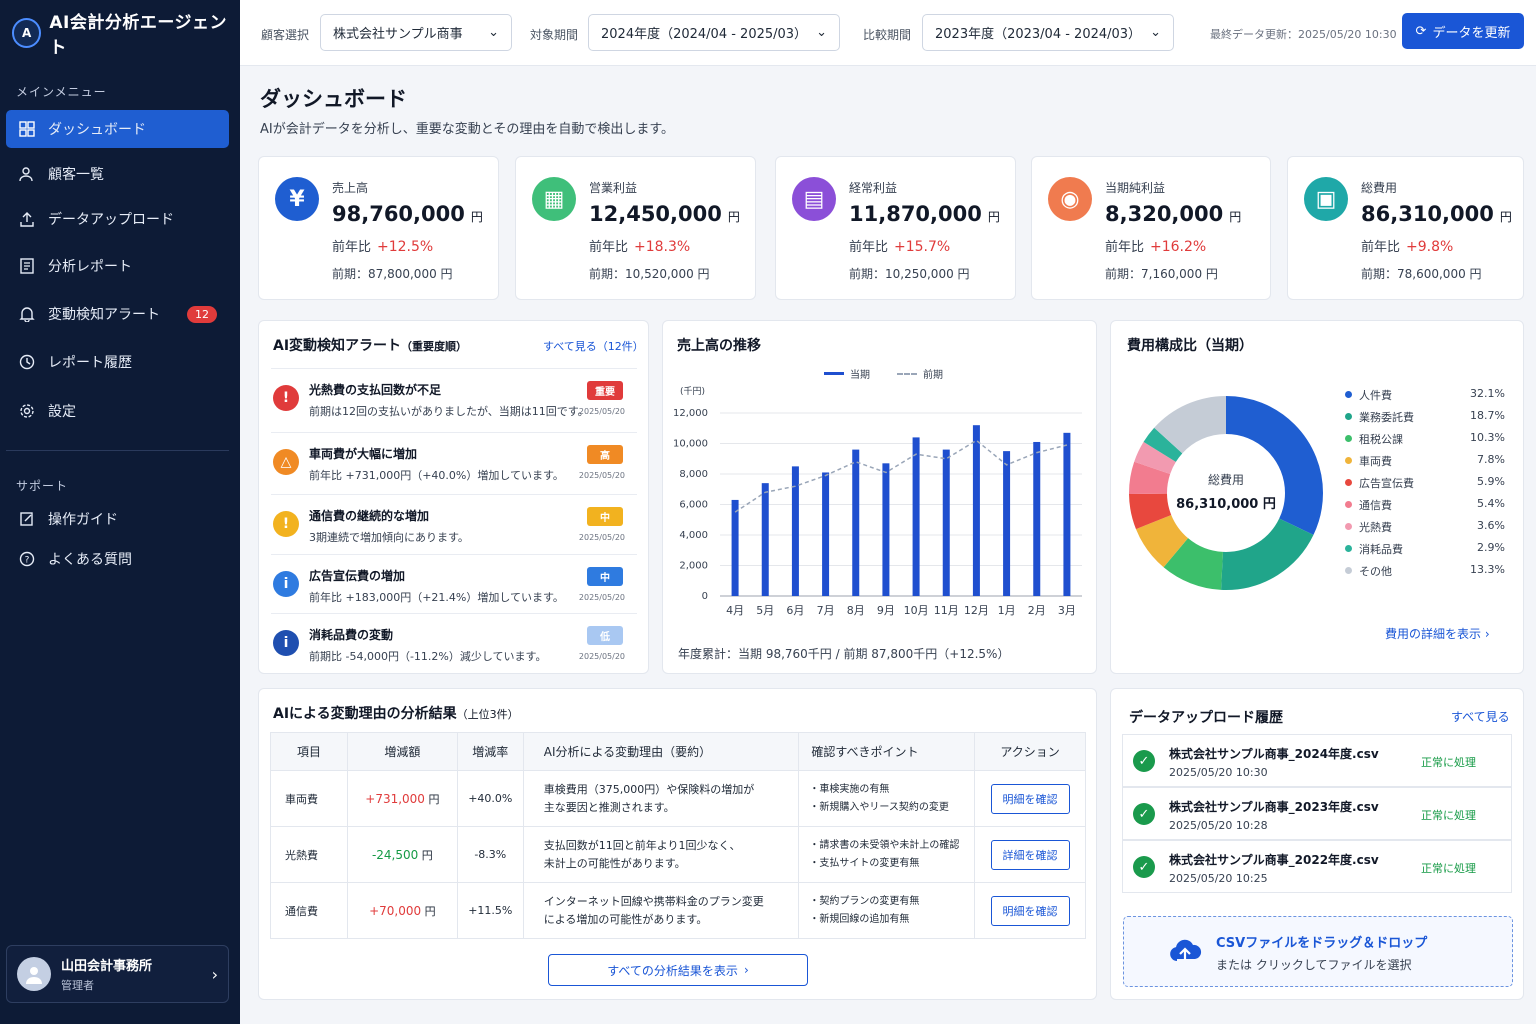 This screenshot has width=1536, height=1024. I want to click on kpi-previous: 前期：78,600,000 円, so click(1421, 274).